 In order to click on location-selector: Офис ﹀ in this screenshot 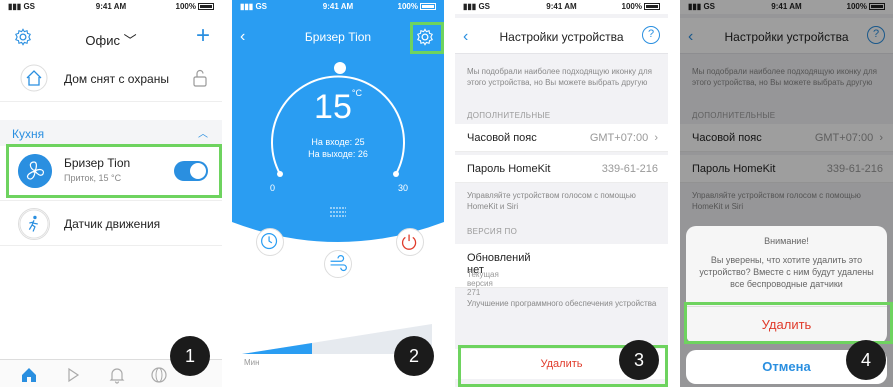, I will do `click(111, 39)`.